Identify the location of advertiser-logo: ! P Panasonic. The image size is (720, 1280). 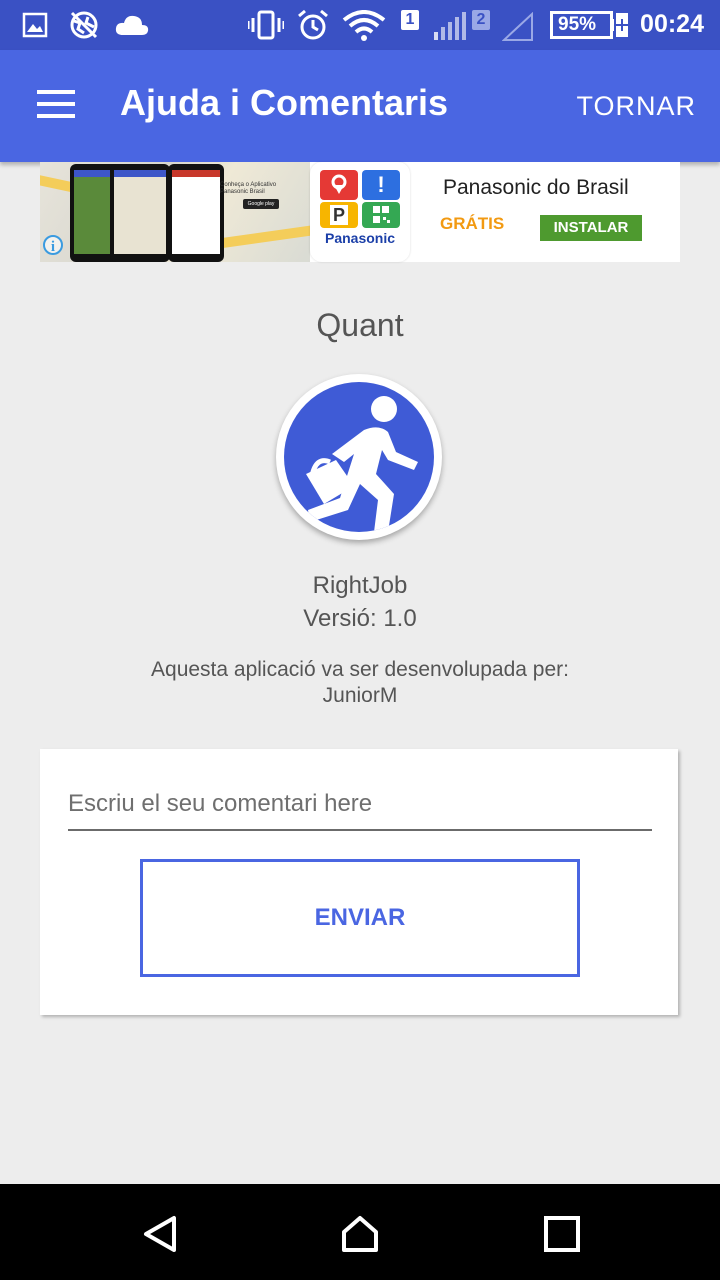
(360, 212).